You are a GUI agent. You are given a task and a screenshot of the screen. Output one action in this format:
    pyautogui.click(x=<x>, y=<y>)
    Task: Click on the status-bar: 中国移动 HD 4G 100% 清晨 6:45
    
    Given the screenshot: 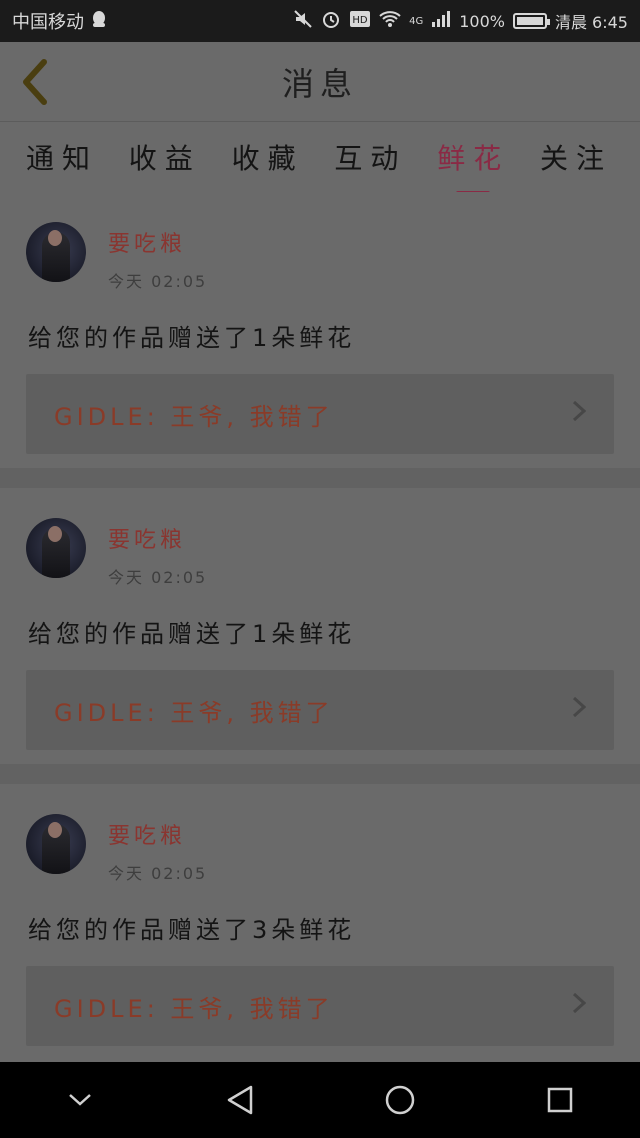 What is the action you would take?
    pyautogui.click(x=320, y=21)
    